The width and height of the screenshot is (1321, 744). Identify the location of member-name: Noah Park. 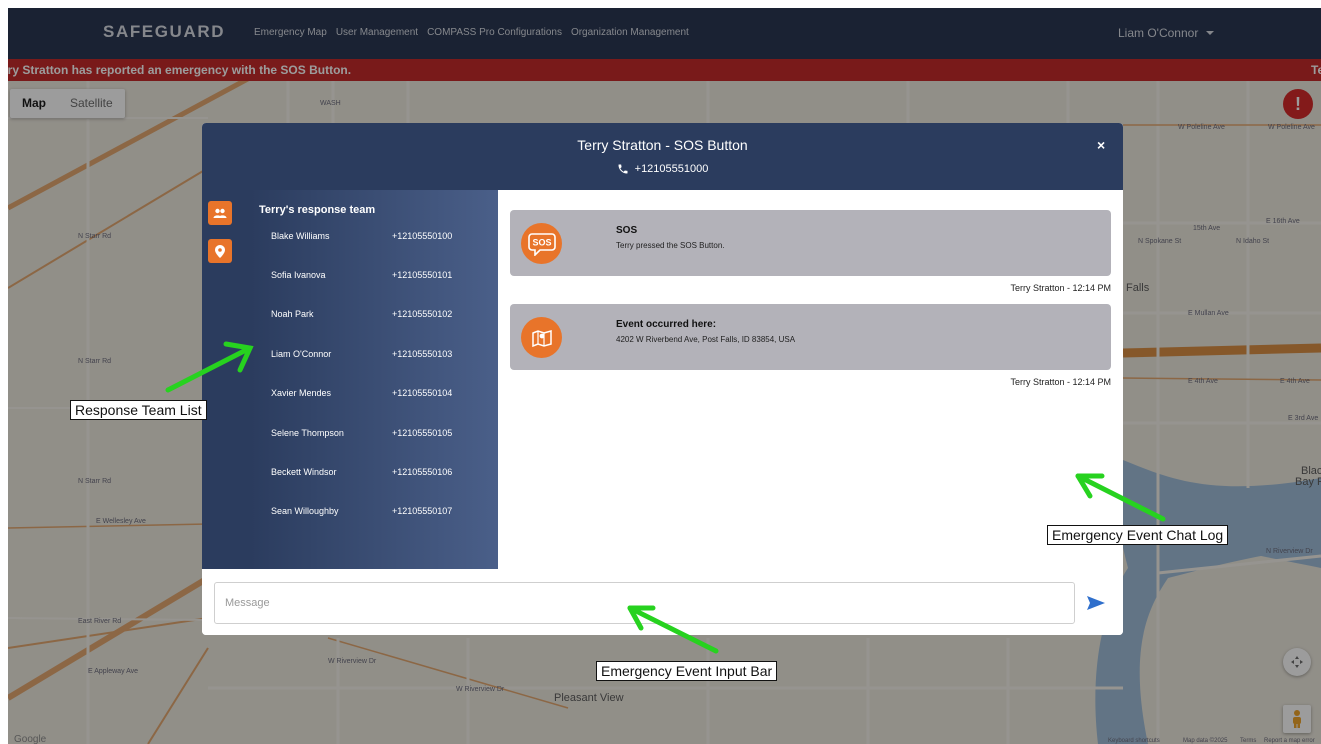
(292, 314).